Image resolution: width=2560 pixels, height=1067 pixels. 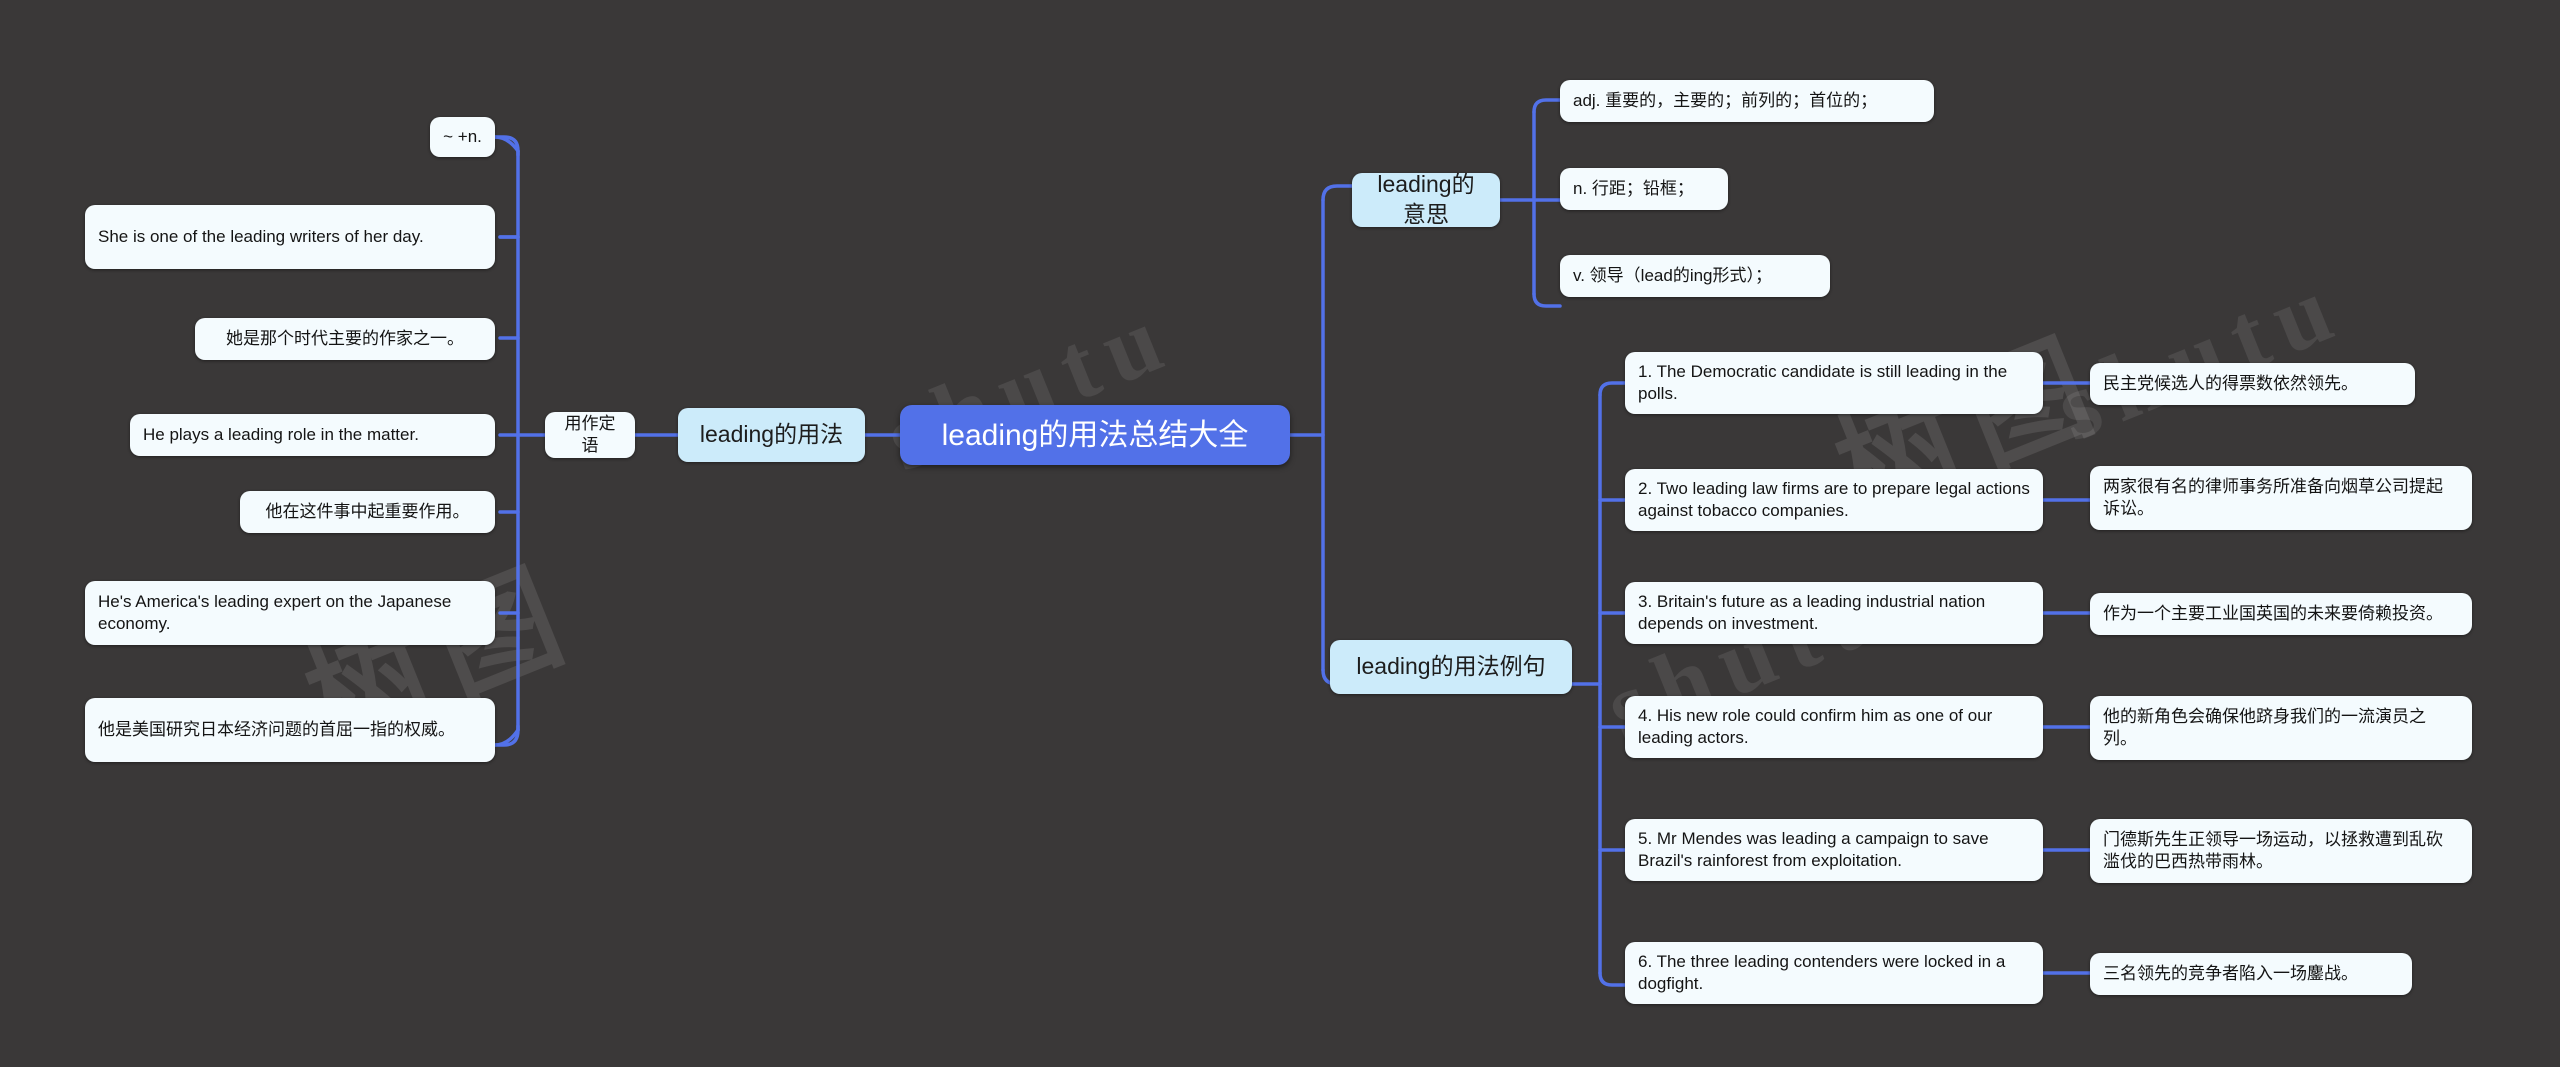 I want to click on example-cn-3-label: 他的新角色会确保他跻身我们的一流演员之列。, so click(x=2264, y=727).